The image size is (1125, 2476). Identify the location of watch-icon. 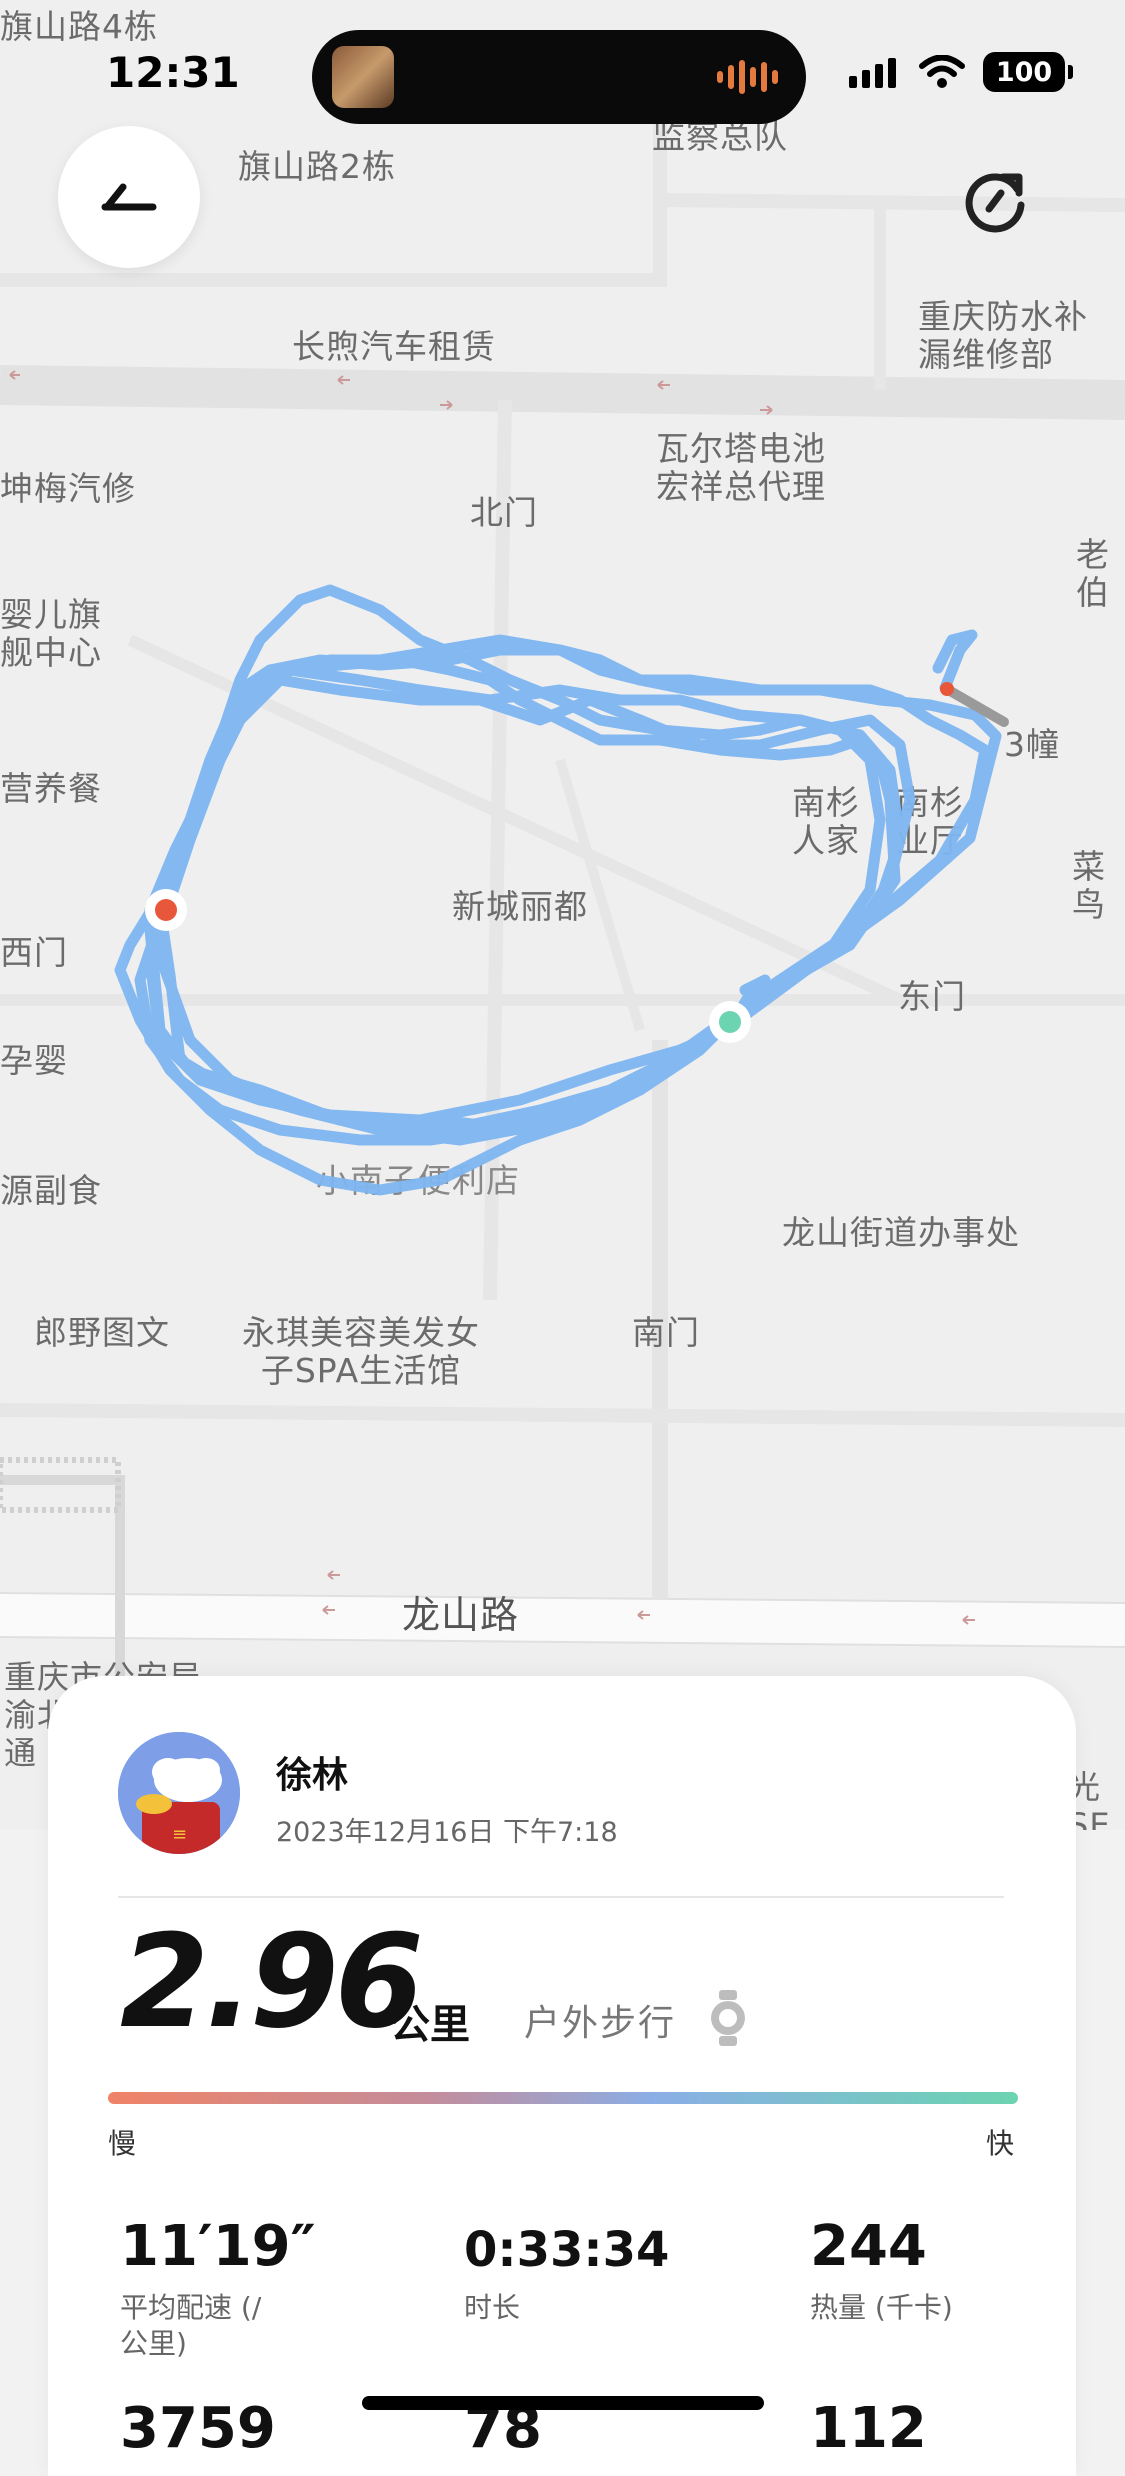
(728, 2018).